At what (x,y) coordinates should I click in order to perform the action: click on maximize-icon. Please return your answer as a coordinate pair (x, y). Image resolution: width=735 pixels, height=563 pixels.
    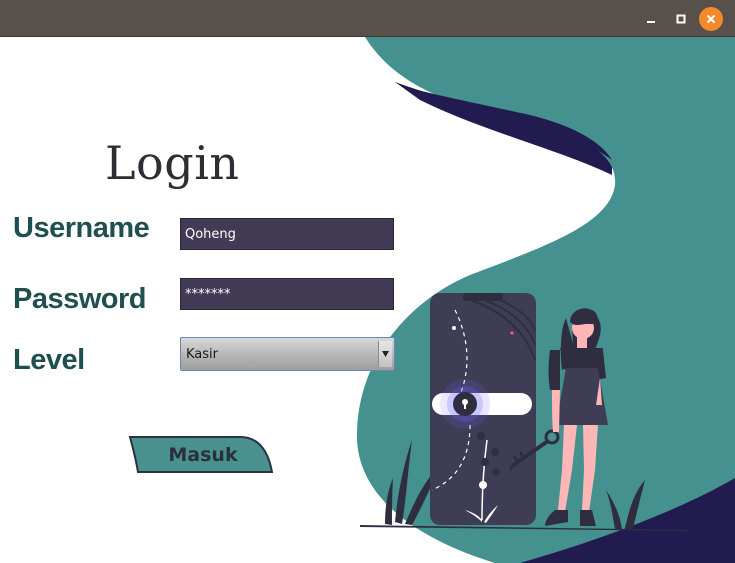
    Looking at the image, I should click on (681, 19).